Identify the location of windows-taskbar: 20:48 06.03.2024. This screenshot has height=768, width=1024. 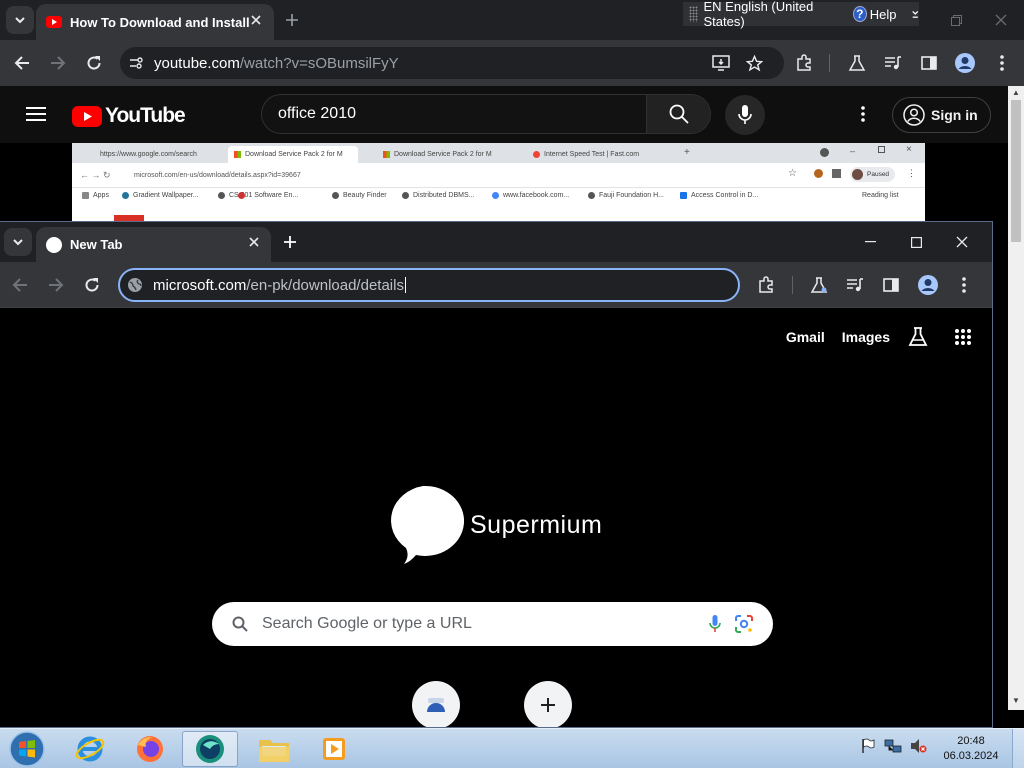
(512, 748).